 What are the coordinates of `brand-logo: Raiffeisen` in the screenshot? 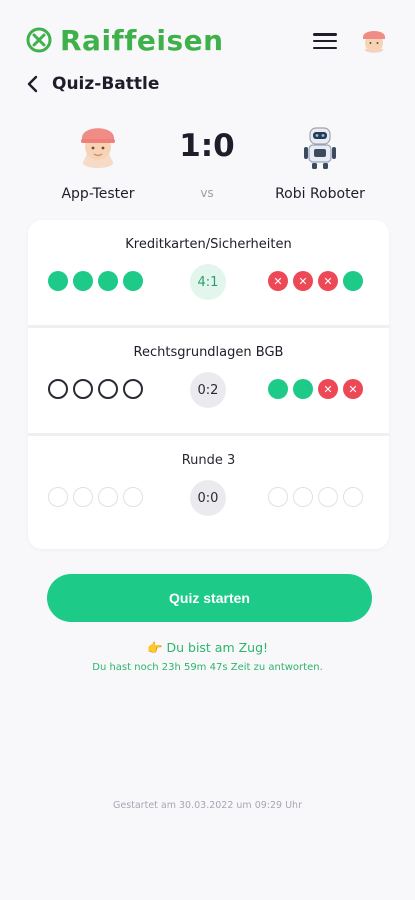 It's located at (125, 40).